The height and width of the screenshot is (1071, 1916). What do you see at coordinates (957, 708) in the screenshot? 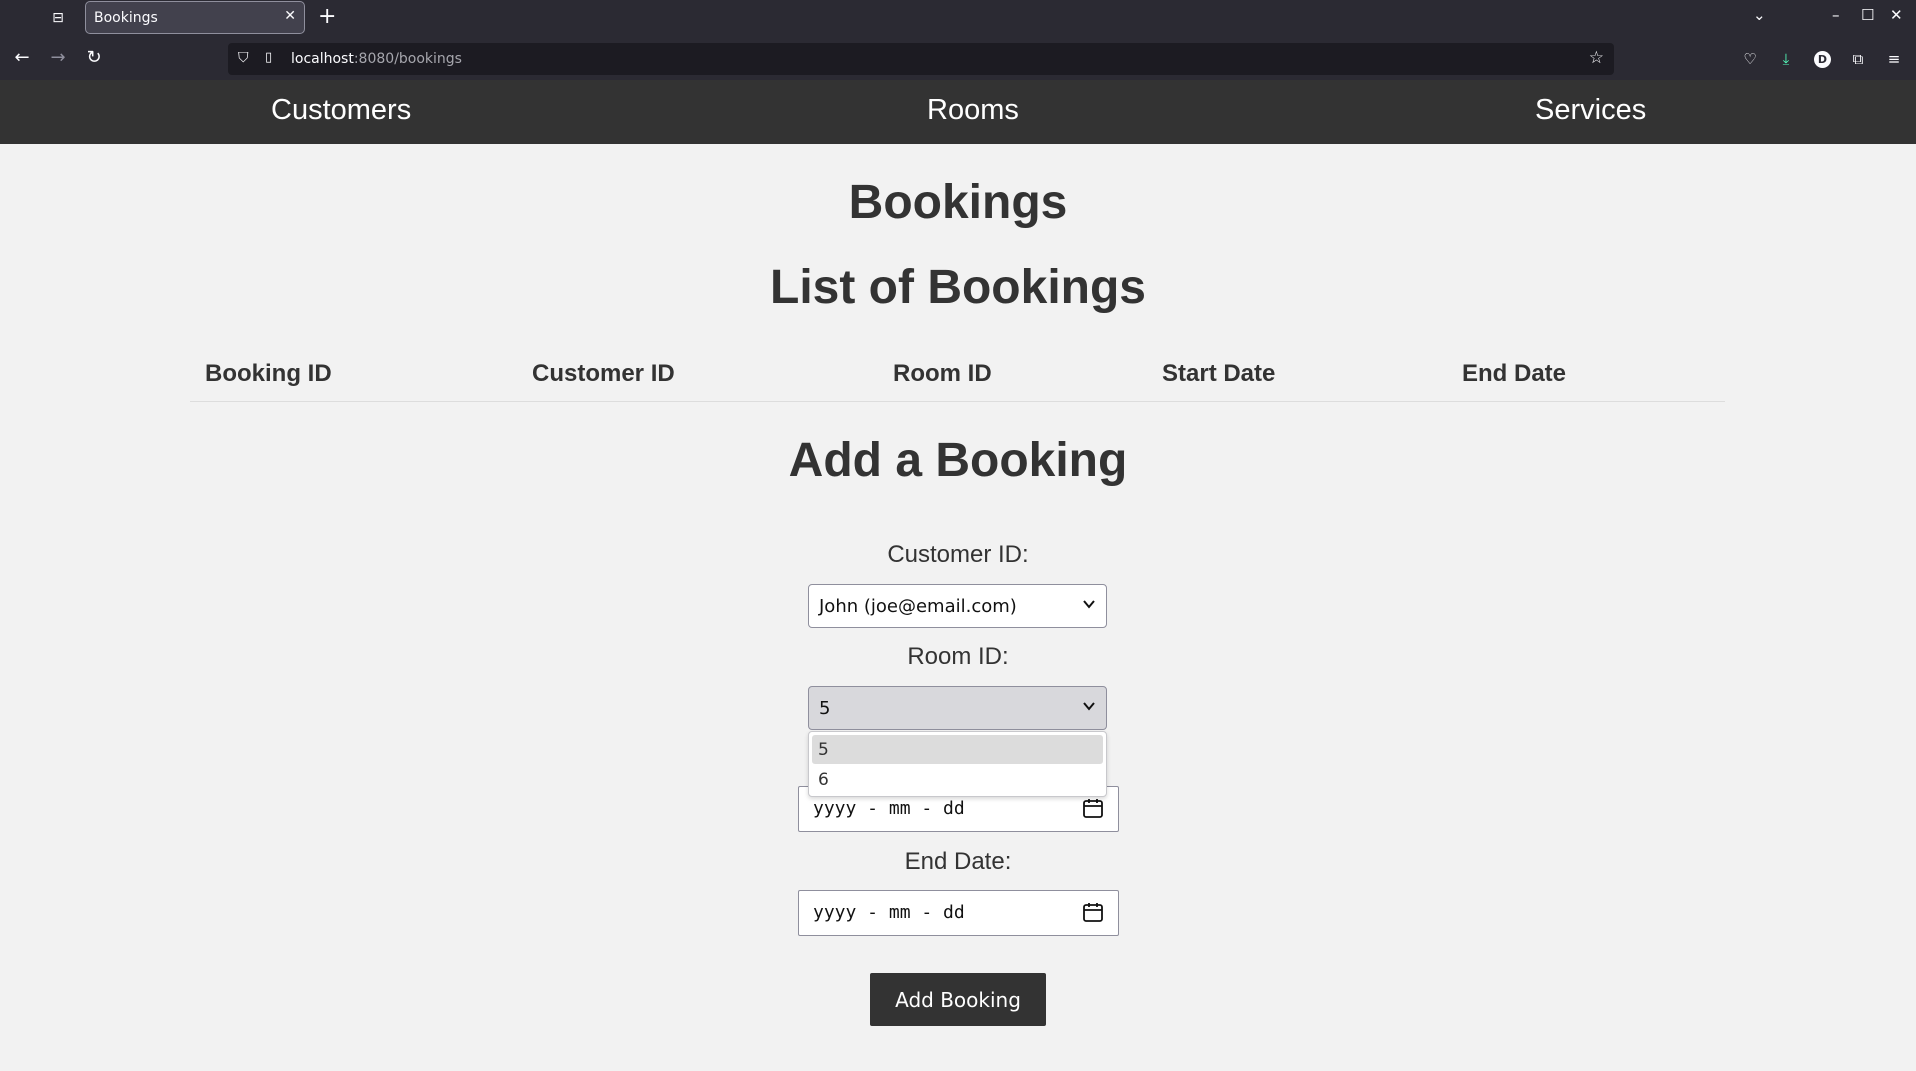
I see `room-select: 5` at bounding box center [957, 708].